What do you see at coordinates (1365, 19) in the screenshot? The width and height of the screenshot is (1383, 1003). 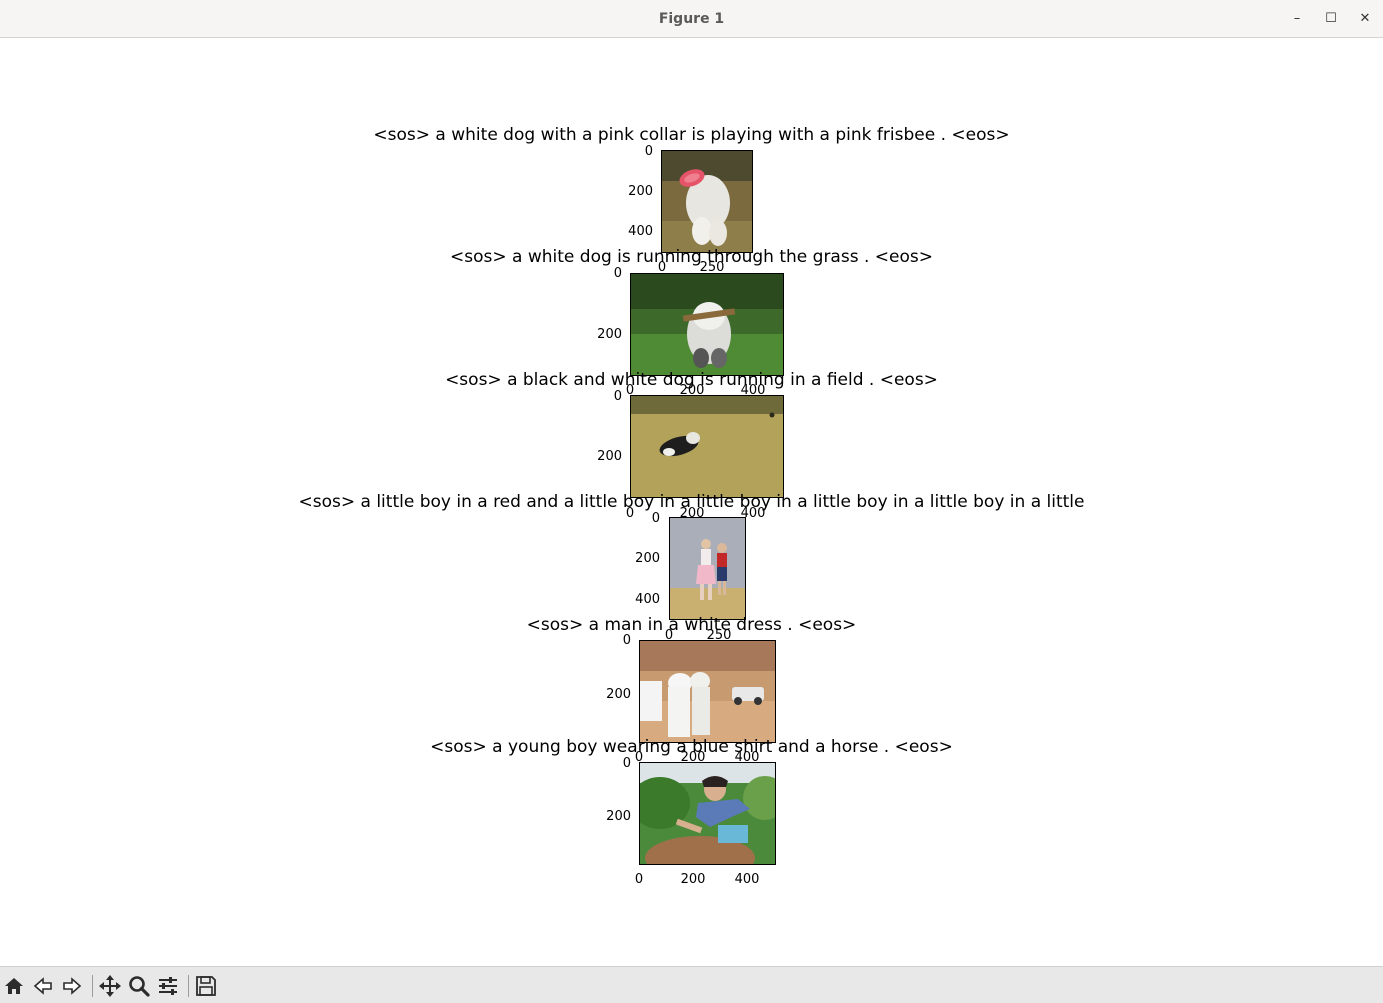 I see `close-button: ✕` at bounding box center [1365, 19].